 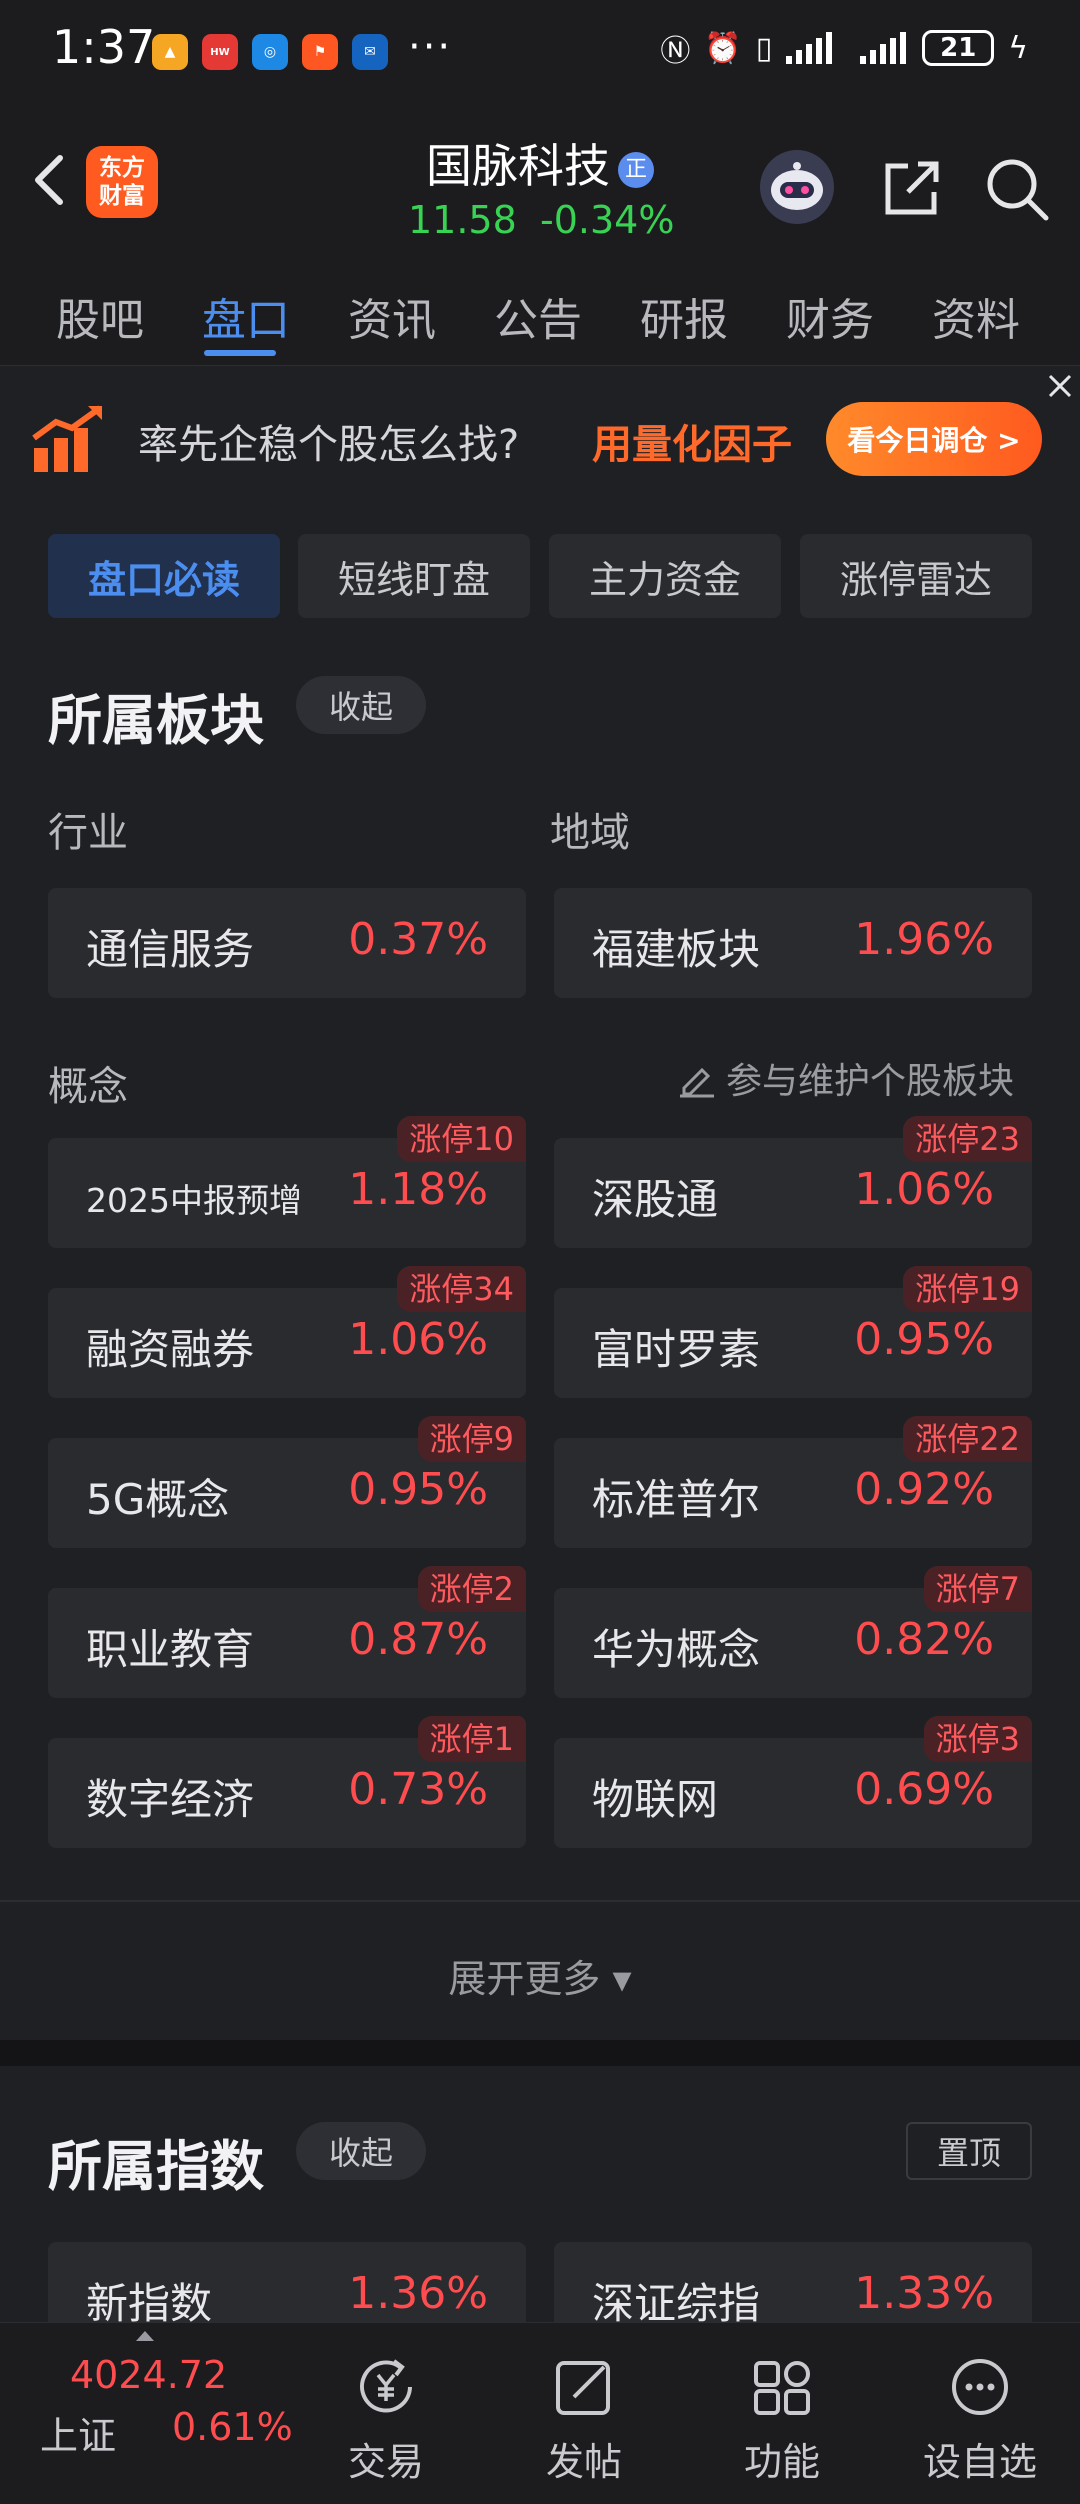 I want to click on region-card: 福建板块 1.96%, so click(x=793, y=943).